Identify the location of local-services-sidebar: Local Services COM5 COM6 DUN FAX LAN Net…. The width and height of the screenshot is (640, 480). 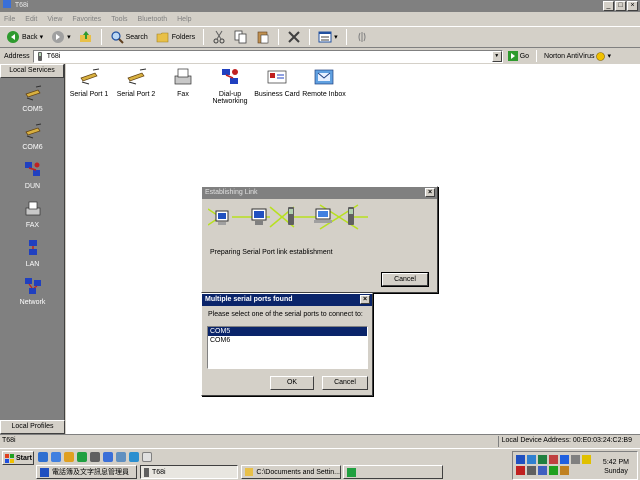
(32, 249).